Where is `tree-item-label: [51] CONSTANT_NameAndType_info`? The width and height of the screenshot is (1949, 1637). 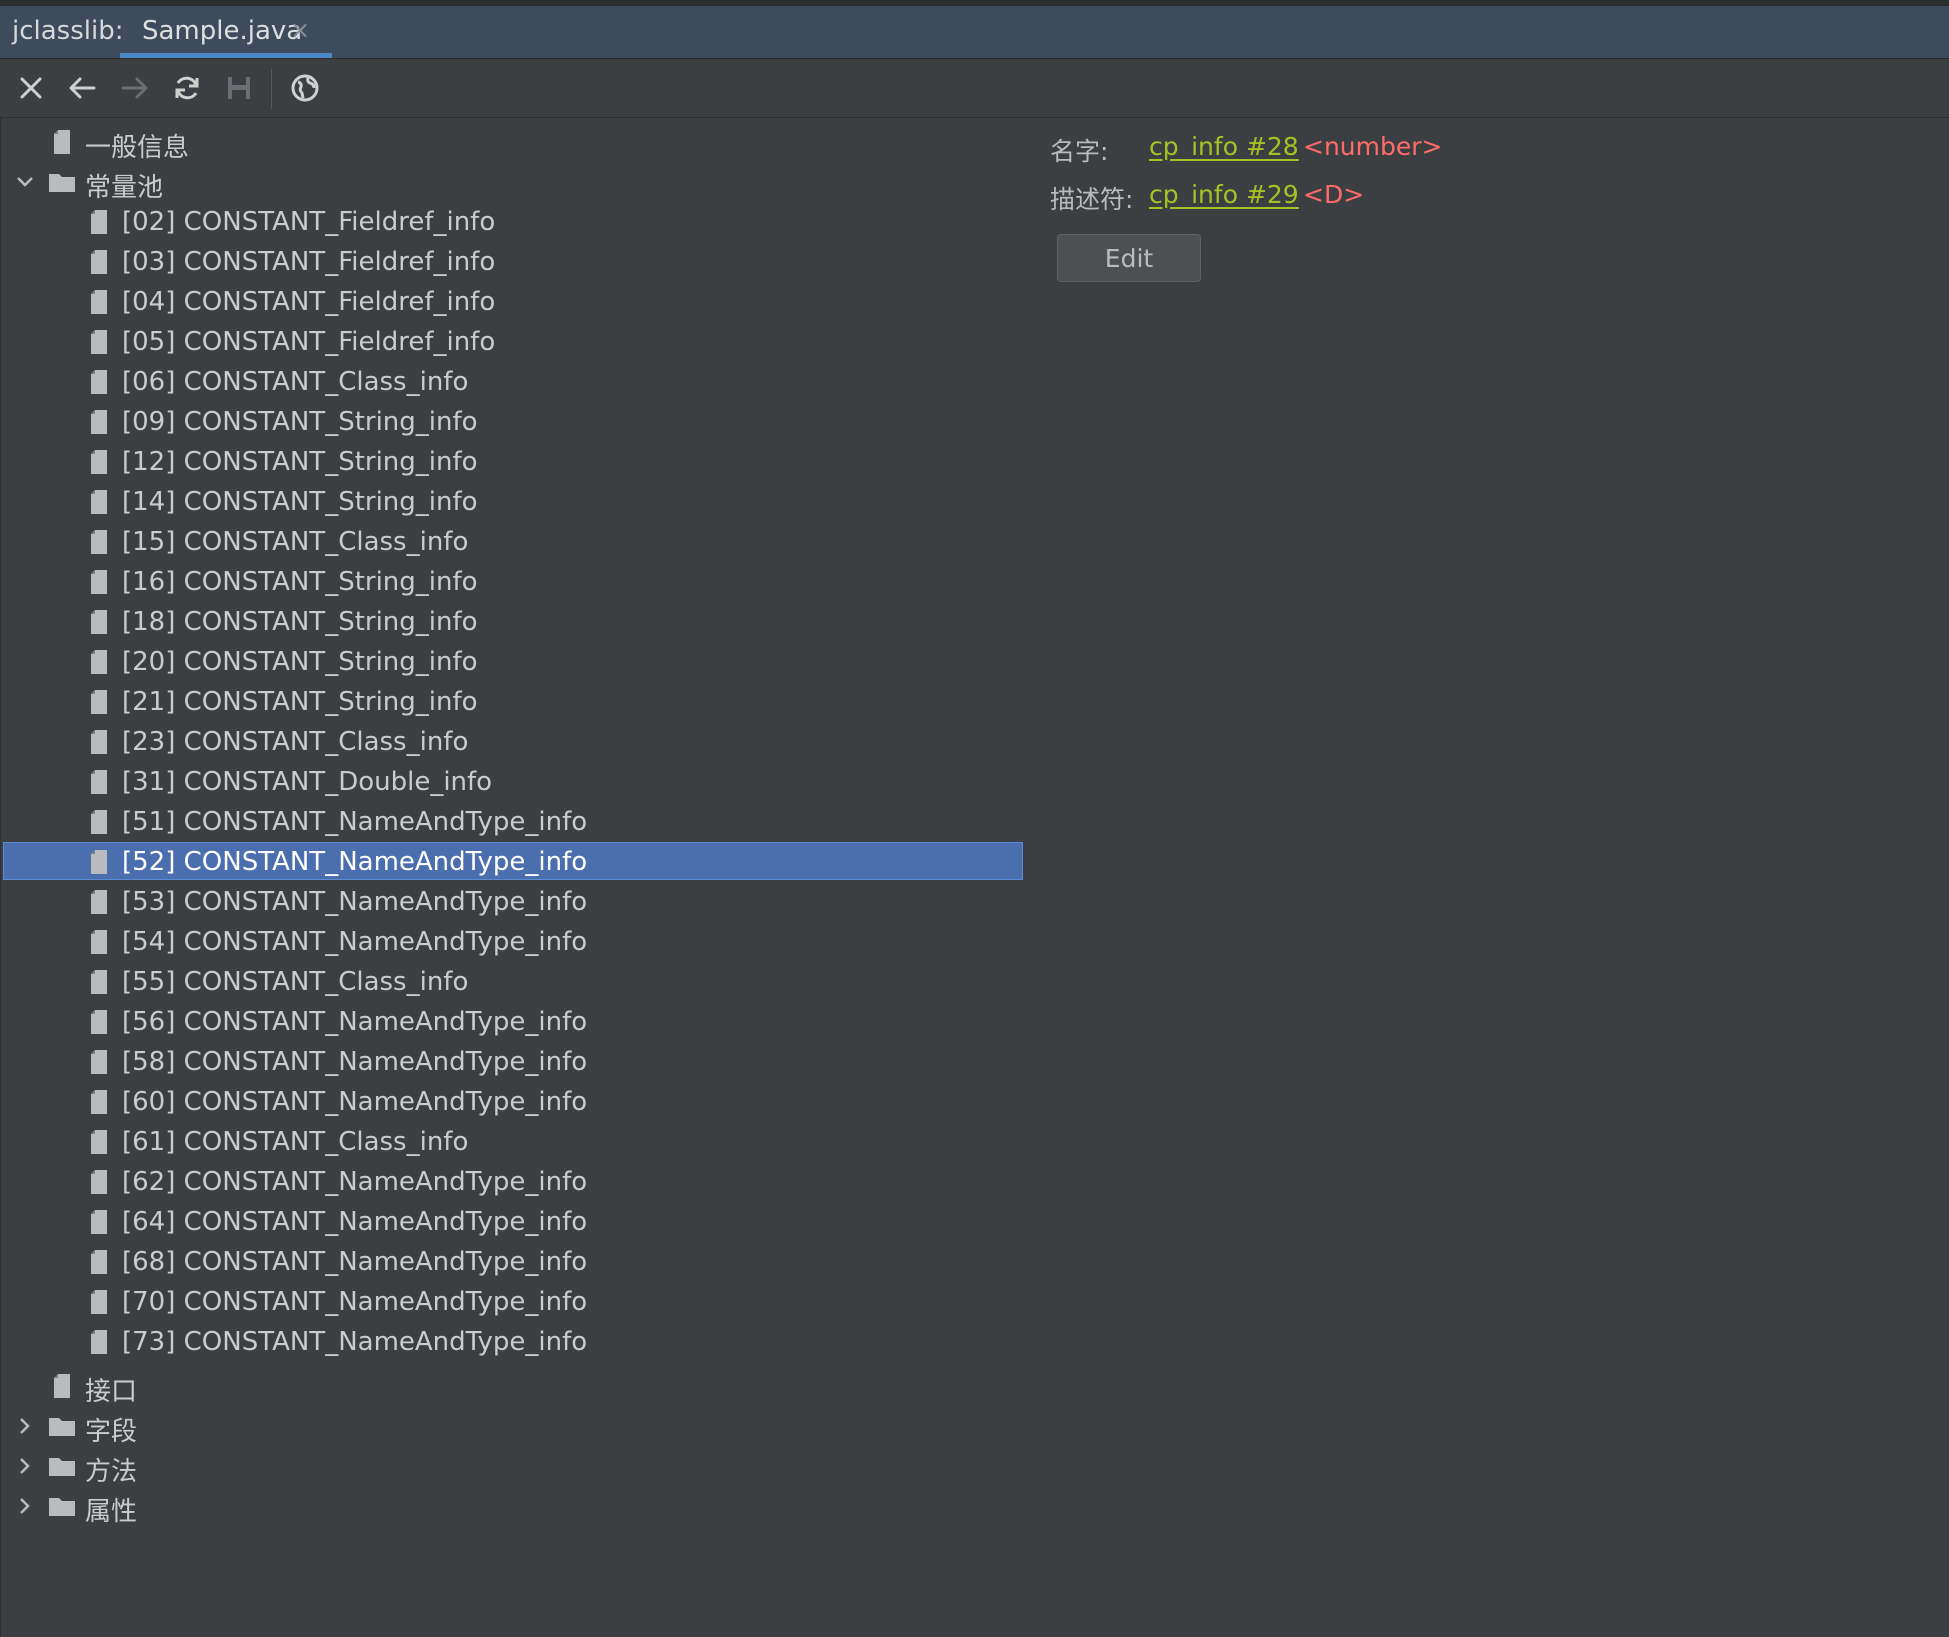
tree-item-label: [51] CONSTANT_NameAndType_info is located at coordinates (355, 822).